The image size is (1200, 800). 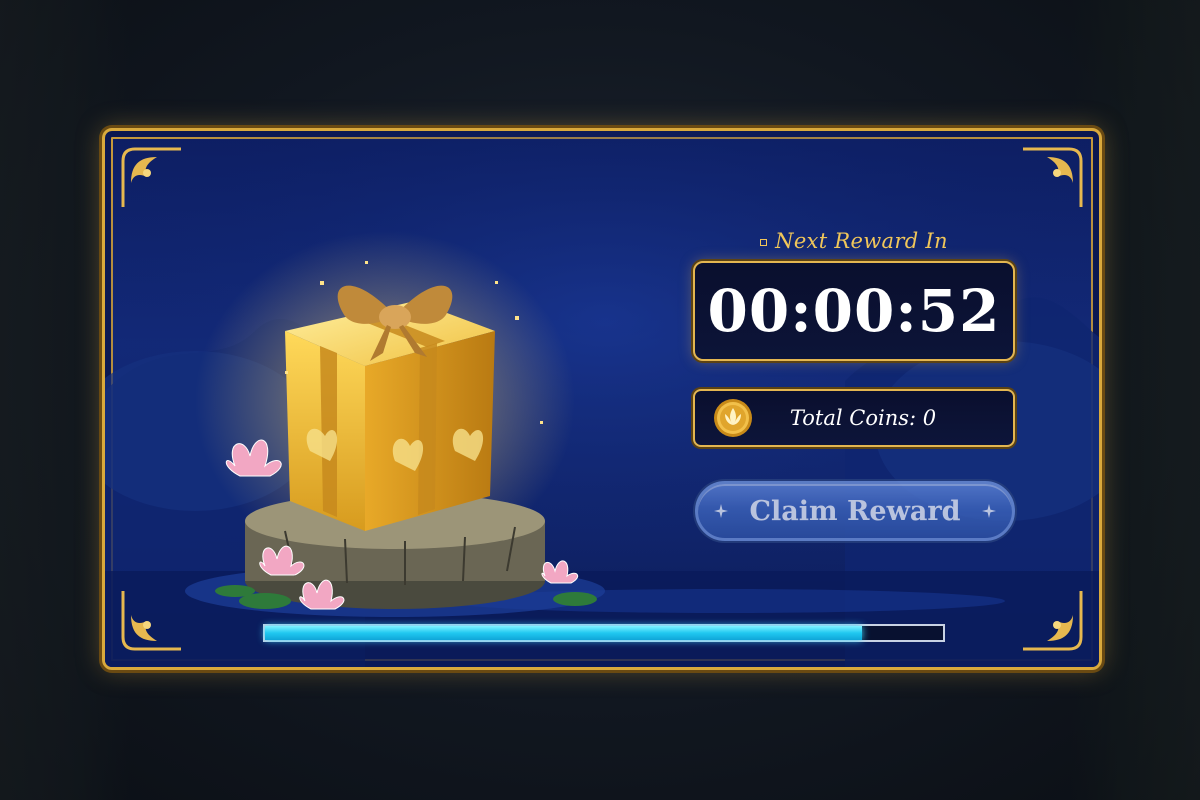 What do you see at coordinates (1053, 621) in the screenshot?
I see `ornament-corner-bottom-right` at bounding box center [1053, 621].